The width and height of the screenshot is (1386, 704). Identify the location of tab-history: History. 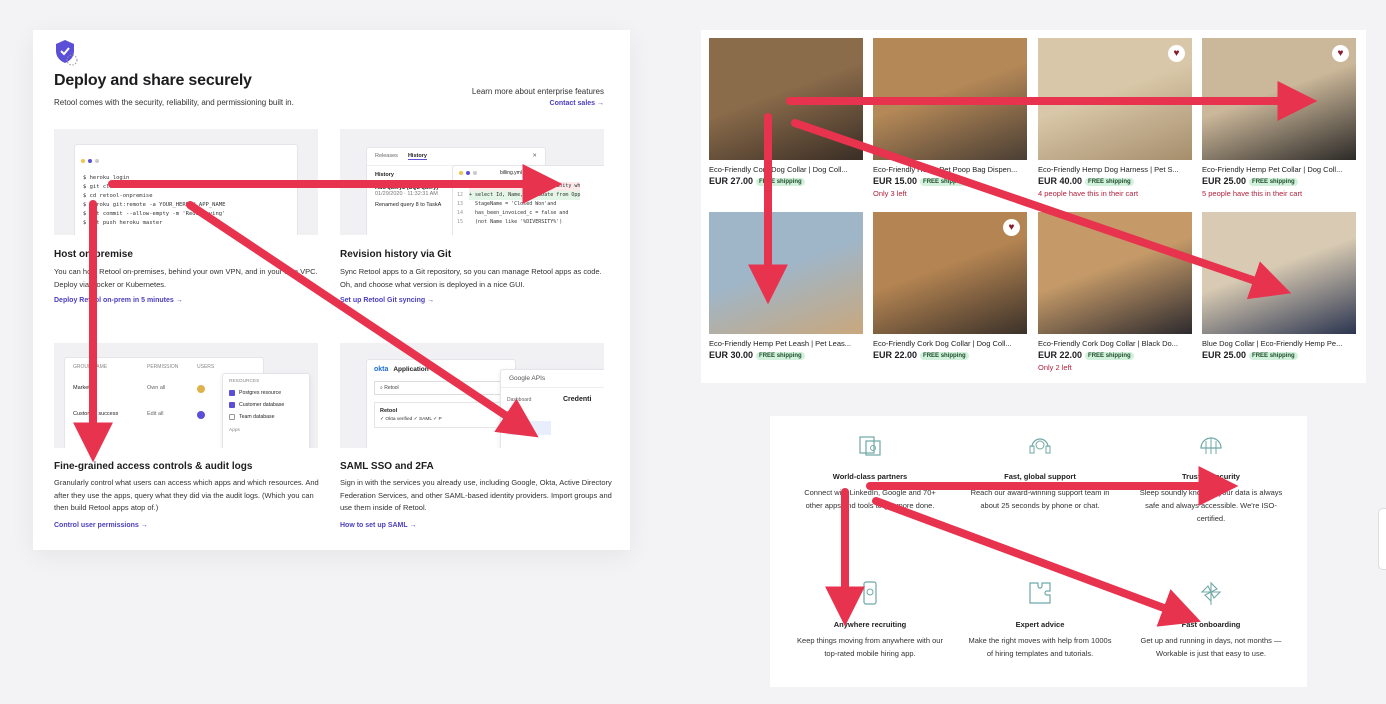
(417, 156).